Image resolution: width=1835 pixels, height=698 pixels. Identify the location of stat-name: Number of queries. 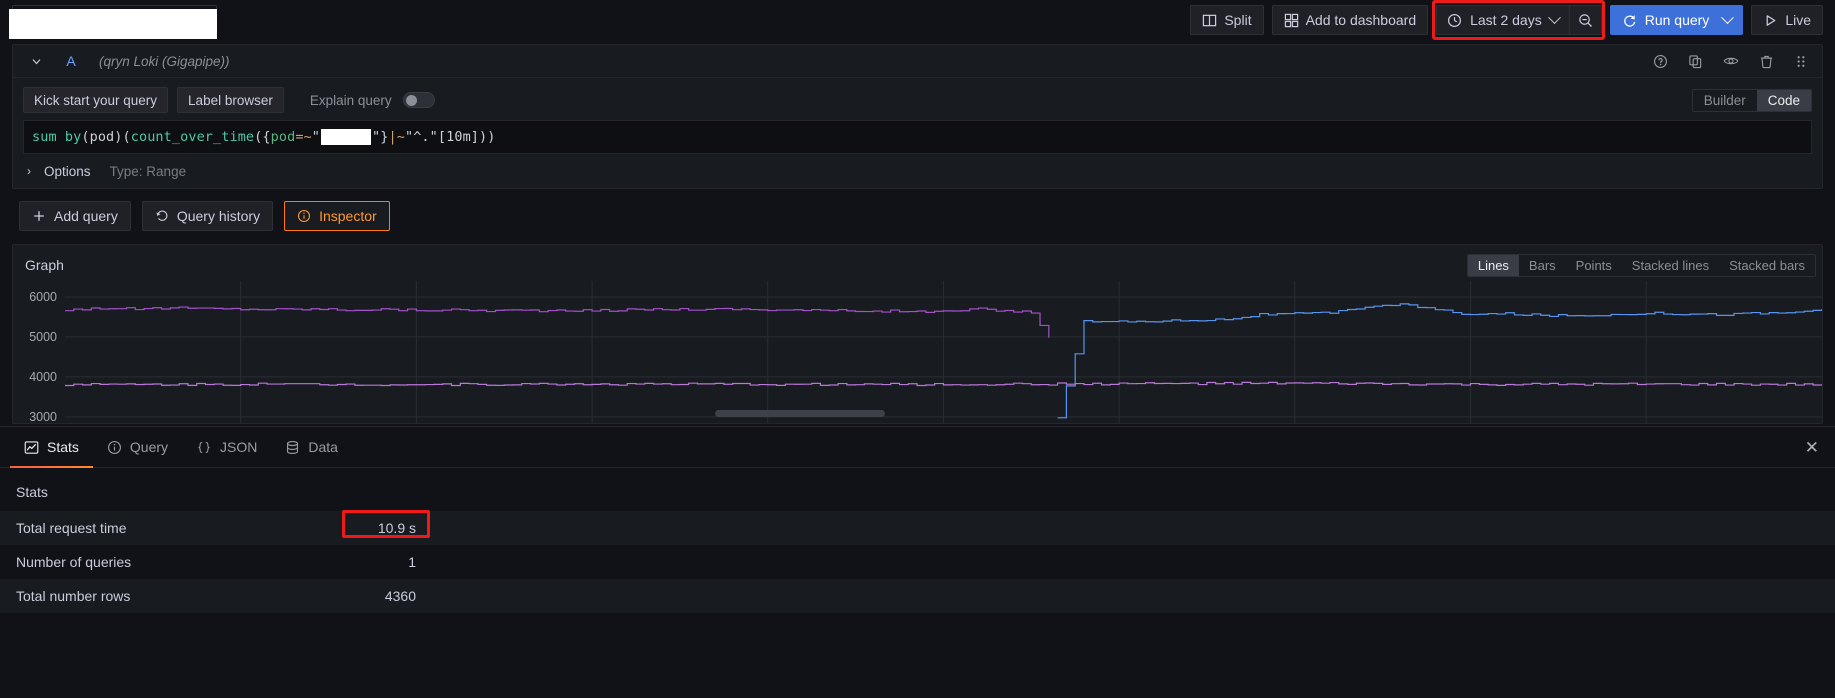
(74, 562).